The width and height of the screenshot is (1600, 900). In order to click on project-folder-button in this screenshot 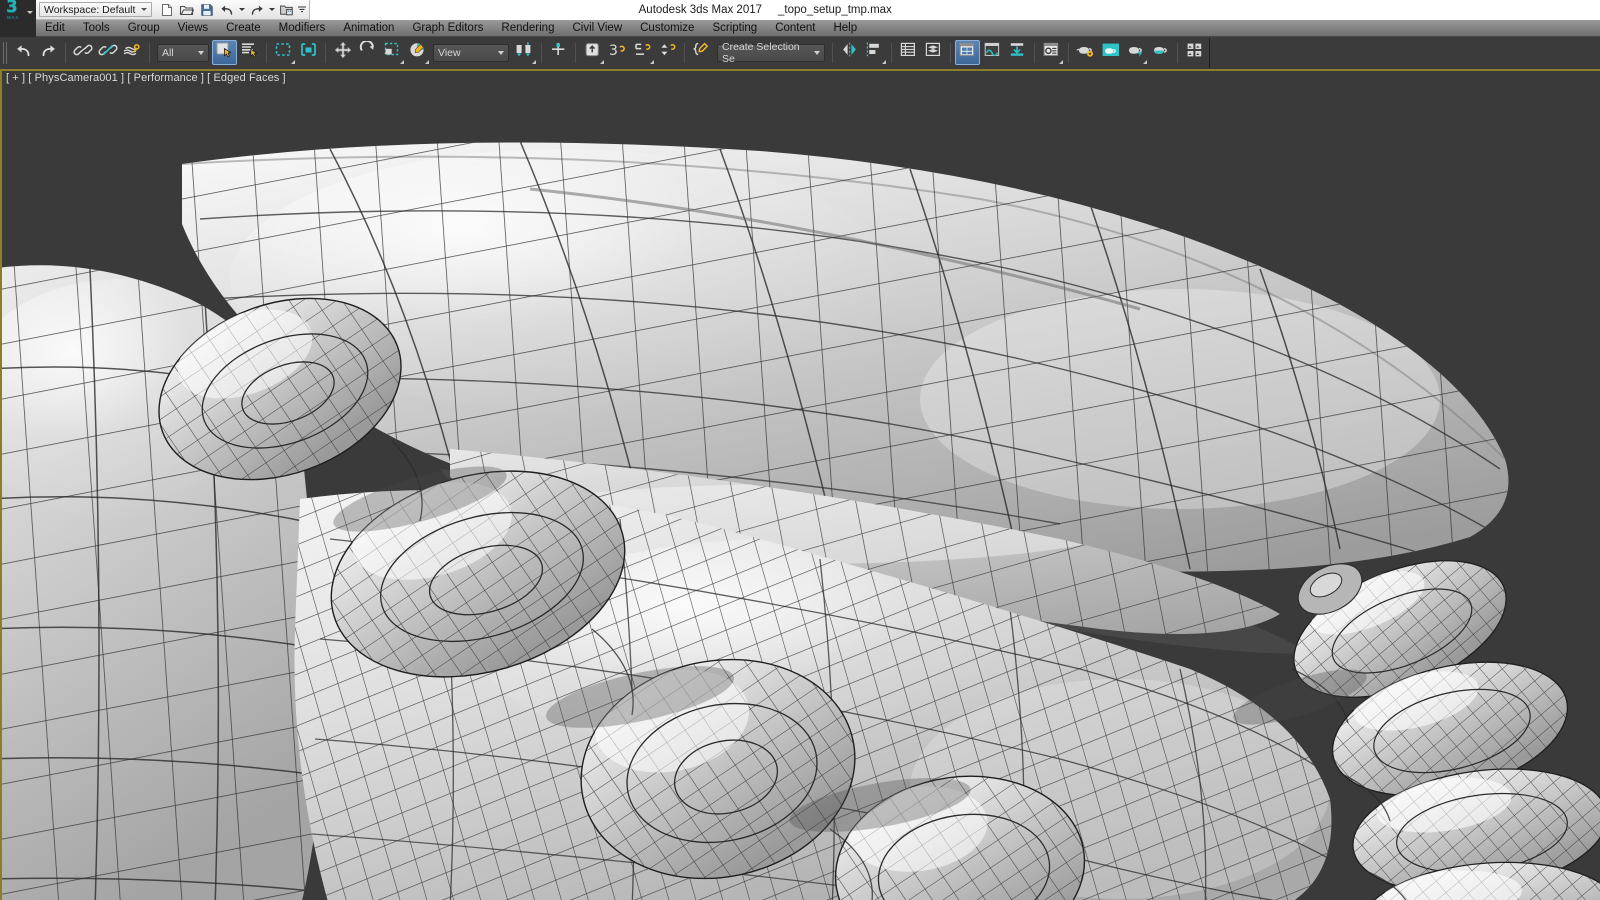, I will do `click(286, 10)`.